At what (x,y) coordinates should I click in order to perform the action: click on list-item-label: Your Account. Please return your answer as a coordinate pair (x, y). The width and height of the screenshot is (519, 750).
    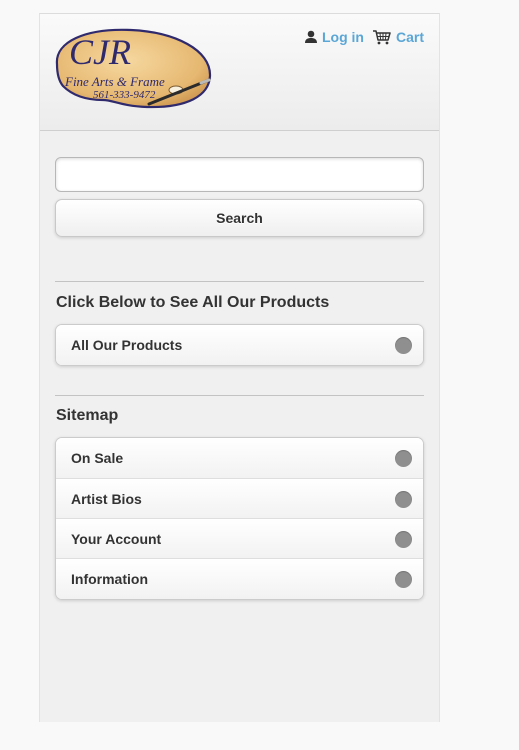
    Looking at the image, I should click on (116, 539).